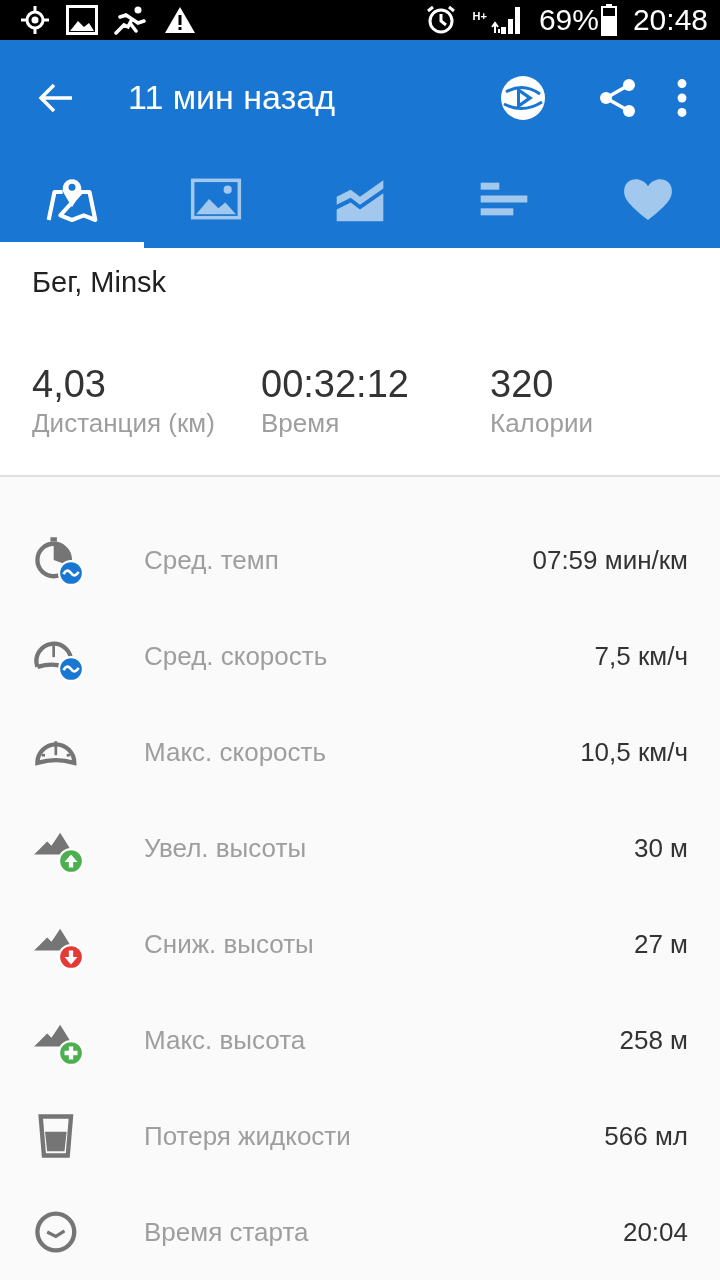 This screenshot has height=1280, width=720. I want to click on stat-label: Сред. скорость, so click(236, 656).